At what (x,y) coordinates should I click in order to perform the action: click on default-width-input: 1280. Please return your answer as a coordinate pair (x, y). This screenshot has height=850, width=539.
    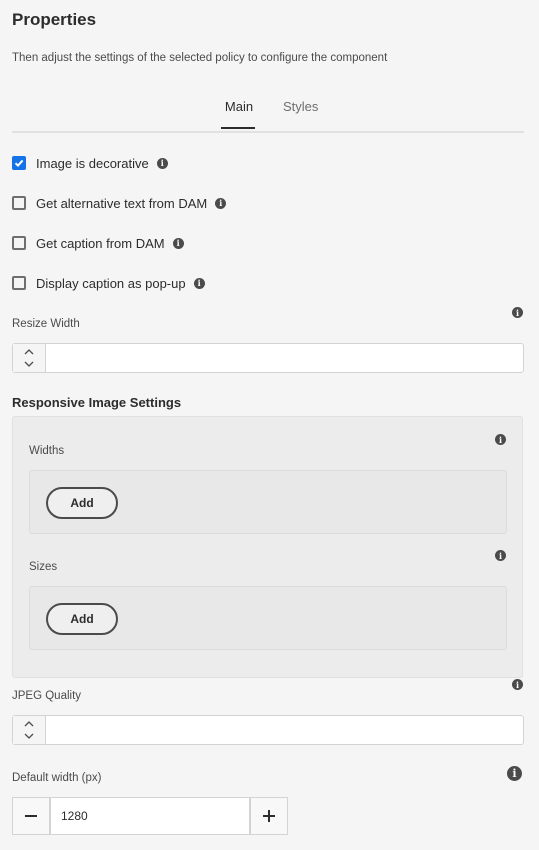
    Looking at the image, I should click on (150, 816).